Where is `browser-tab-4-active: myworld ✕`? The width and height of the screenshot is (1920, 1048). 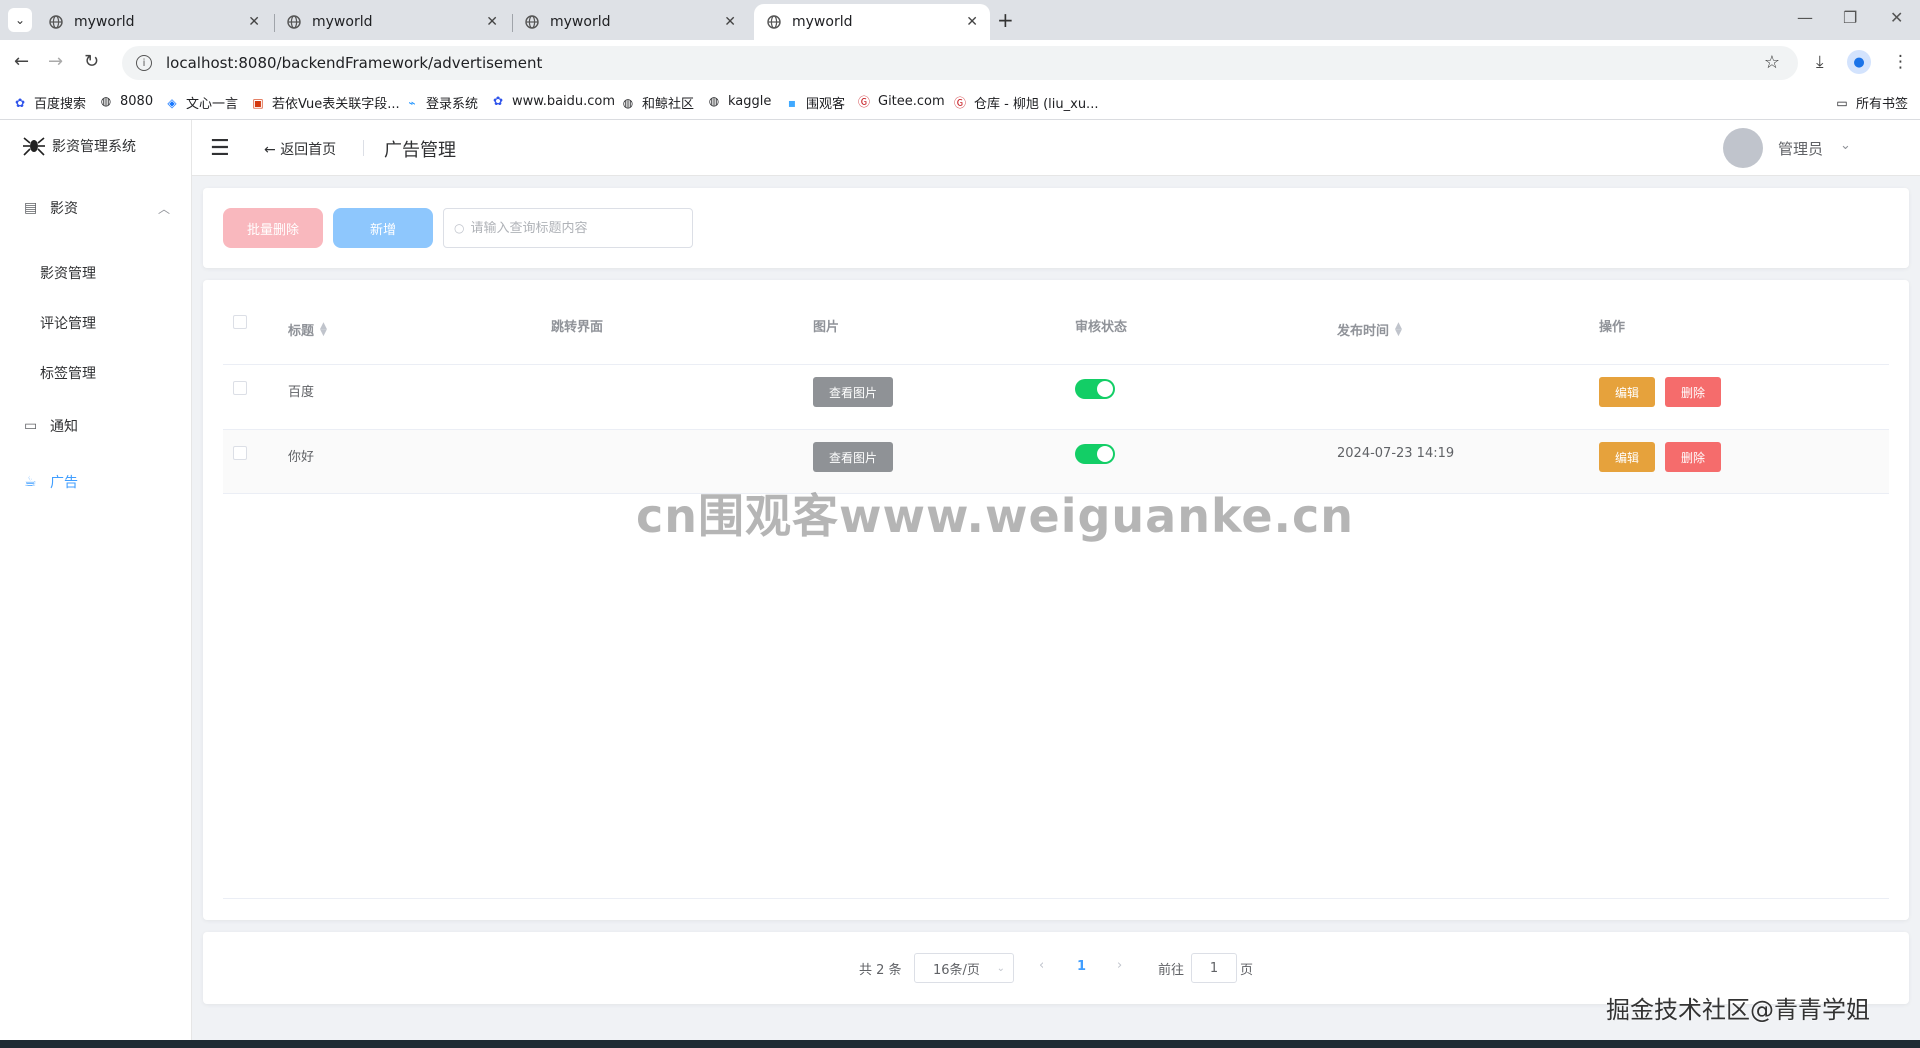 browser-tab-4-active: myworld ✕ is located at coordinates (872, 22).